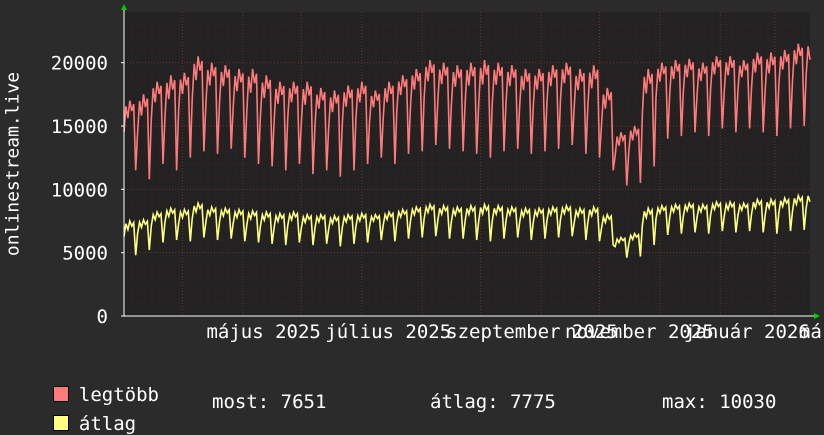  I want to click on x-tick-label: május 2025, so click(263, 332).